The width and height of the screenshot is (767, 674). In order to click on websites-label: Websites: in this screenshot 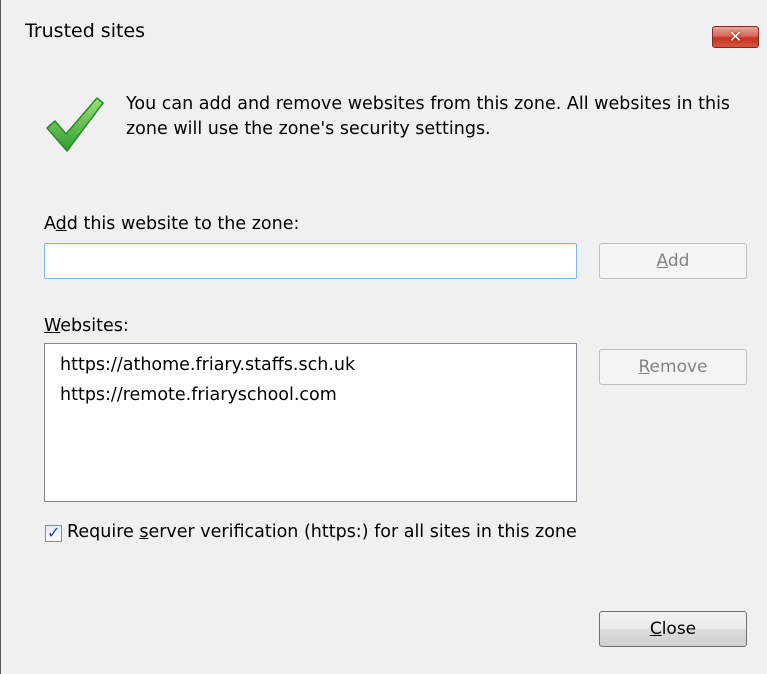, I will do `click(86, 326)`.